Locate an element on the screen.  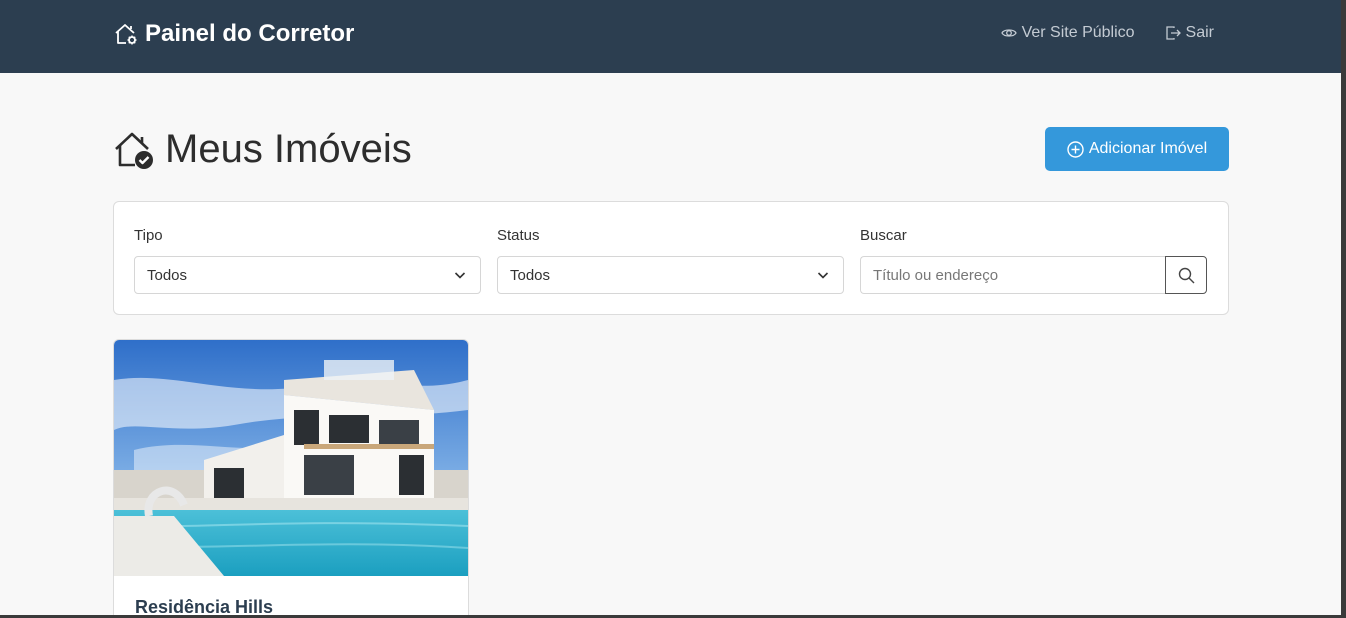
top-navbar: Painel do Corretor Ver Site Público Sair is located at coordinates (670, 36).